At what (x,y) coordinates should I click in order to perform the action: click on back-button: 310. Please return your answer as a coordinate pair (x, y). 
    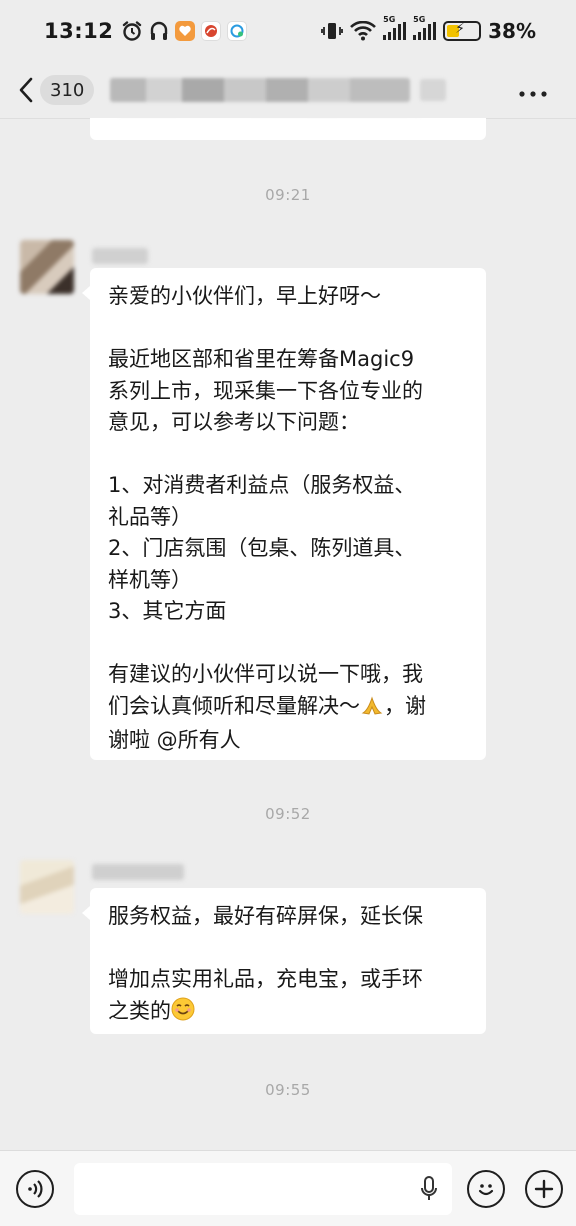
    Looking at the image, I should click on (56, 90).